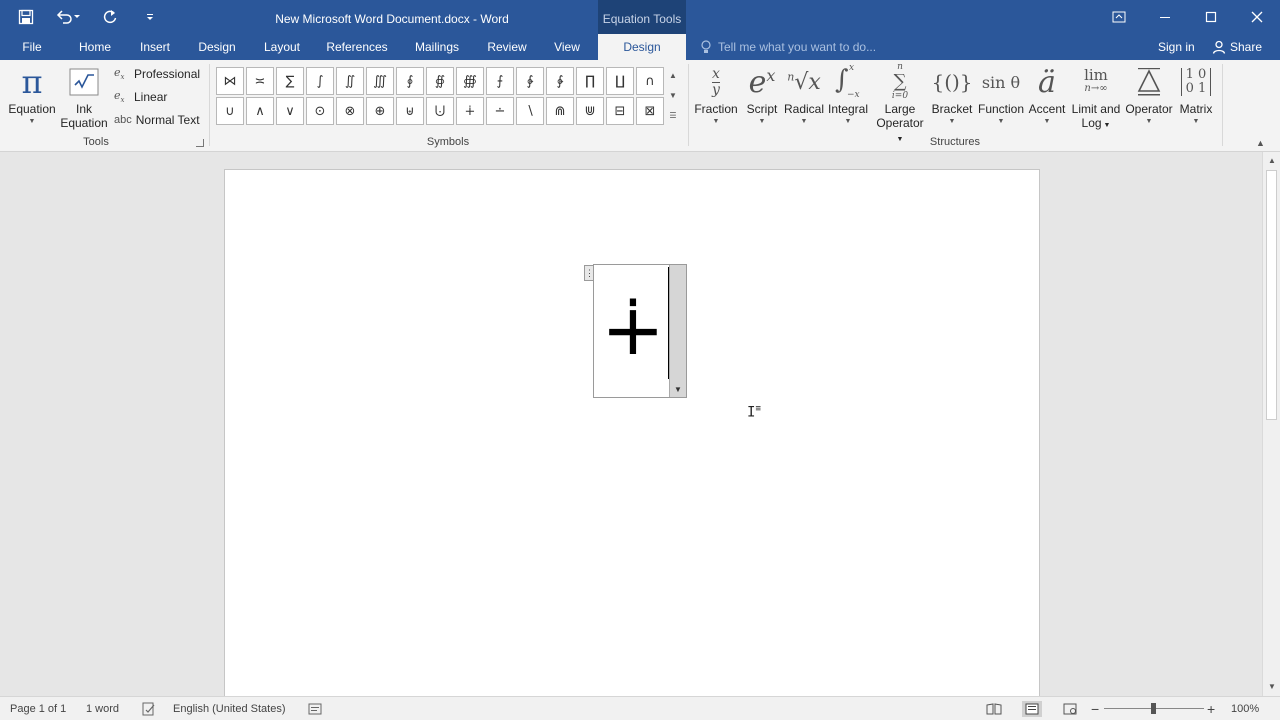  Describe the element at coordinates (673, 76) in the screenshot. I see `scroll-up-icon: ▲` at that location.